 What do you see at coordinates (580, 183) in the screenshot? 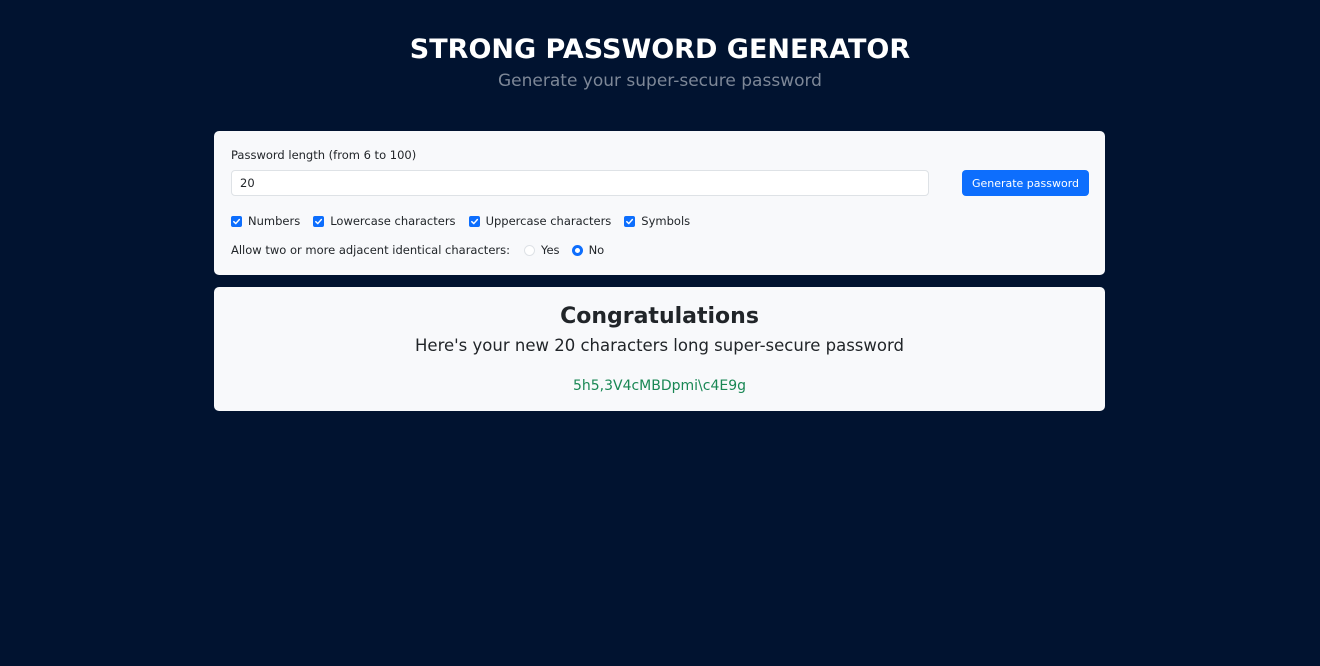
I see `length-input` at bounding box center [580, 183].